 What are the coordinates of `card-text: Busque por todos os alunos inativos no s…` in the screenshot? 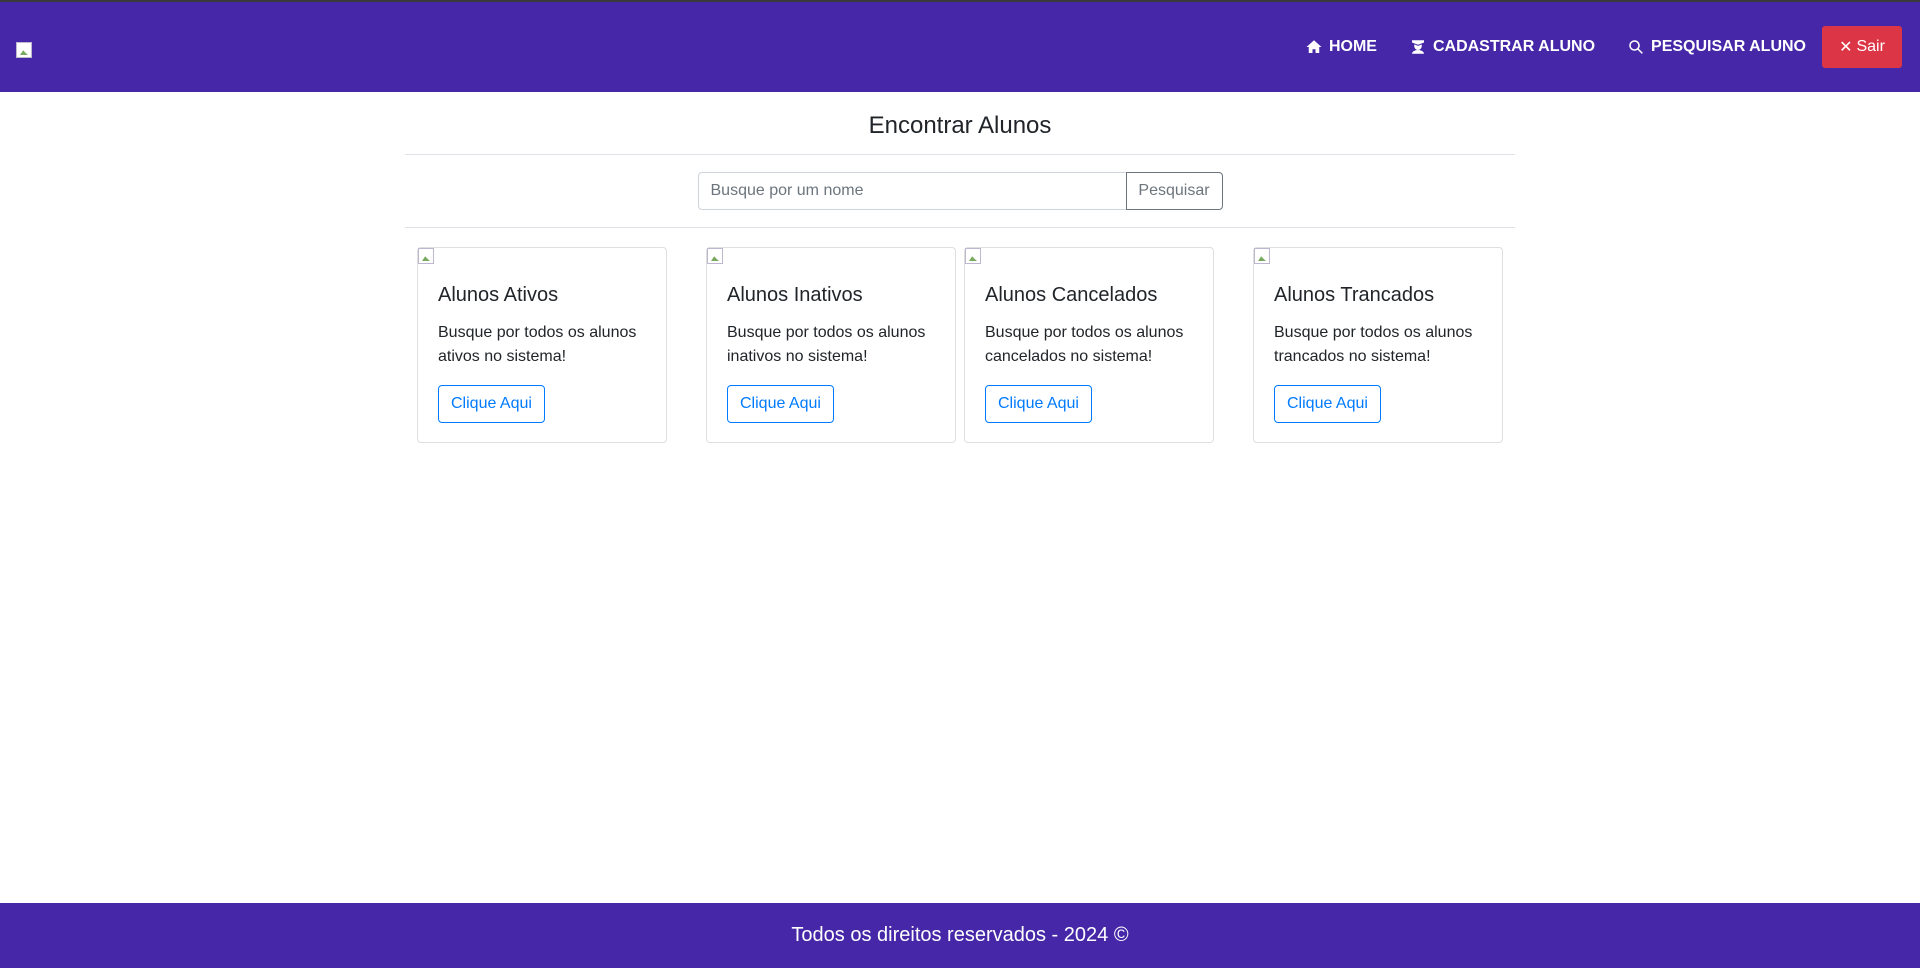 It's located at (826, 344).